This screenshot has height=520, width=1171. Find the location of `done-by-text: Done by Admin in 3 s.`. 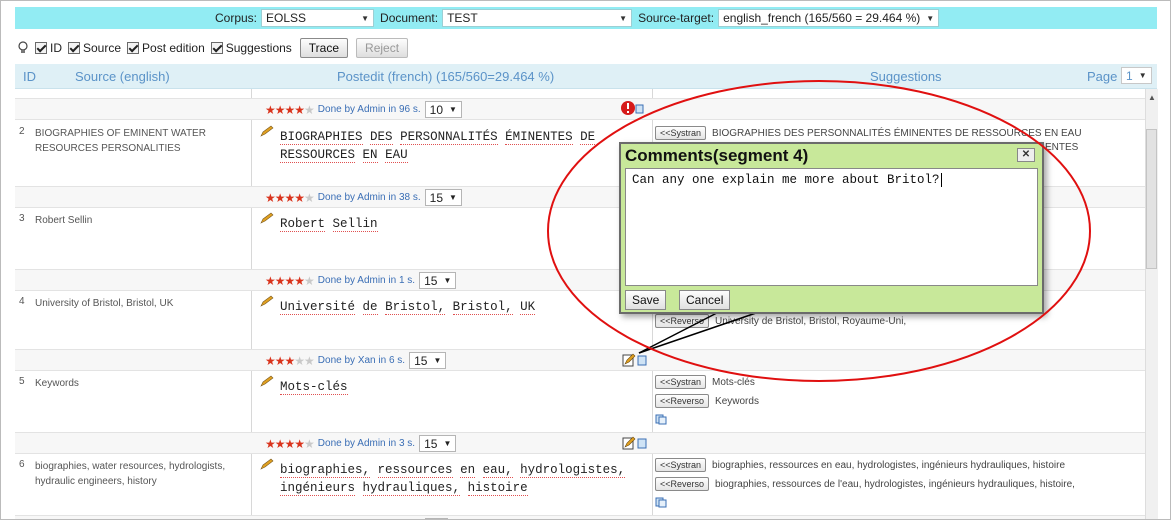

done-by-text: Done by Admin in 3 s. is located at coordinates (366, 443).